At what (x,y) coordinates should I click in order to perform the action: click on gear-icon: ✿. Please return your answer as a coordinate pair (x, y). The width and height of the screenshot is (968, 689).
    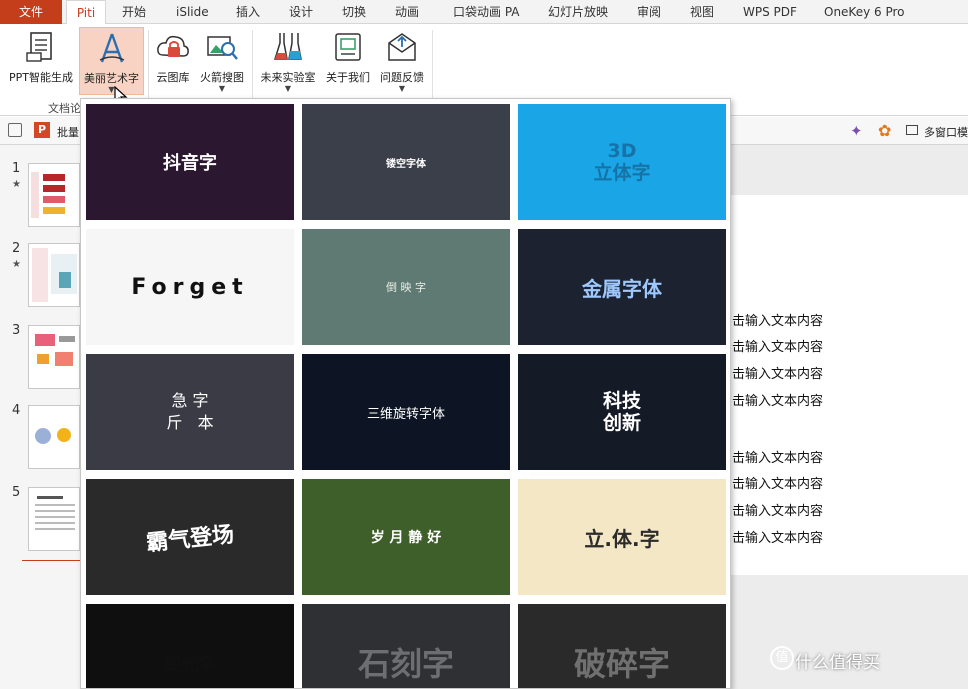
    Looking at the image, I should click on (884, 130).